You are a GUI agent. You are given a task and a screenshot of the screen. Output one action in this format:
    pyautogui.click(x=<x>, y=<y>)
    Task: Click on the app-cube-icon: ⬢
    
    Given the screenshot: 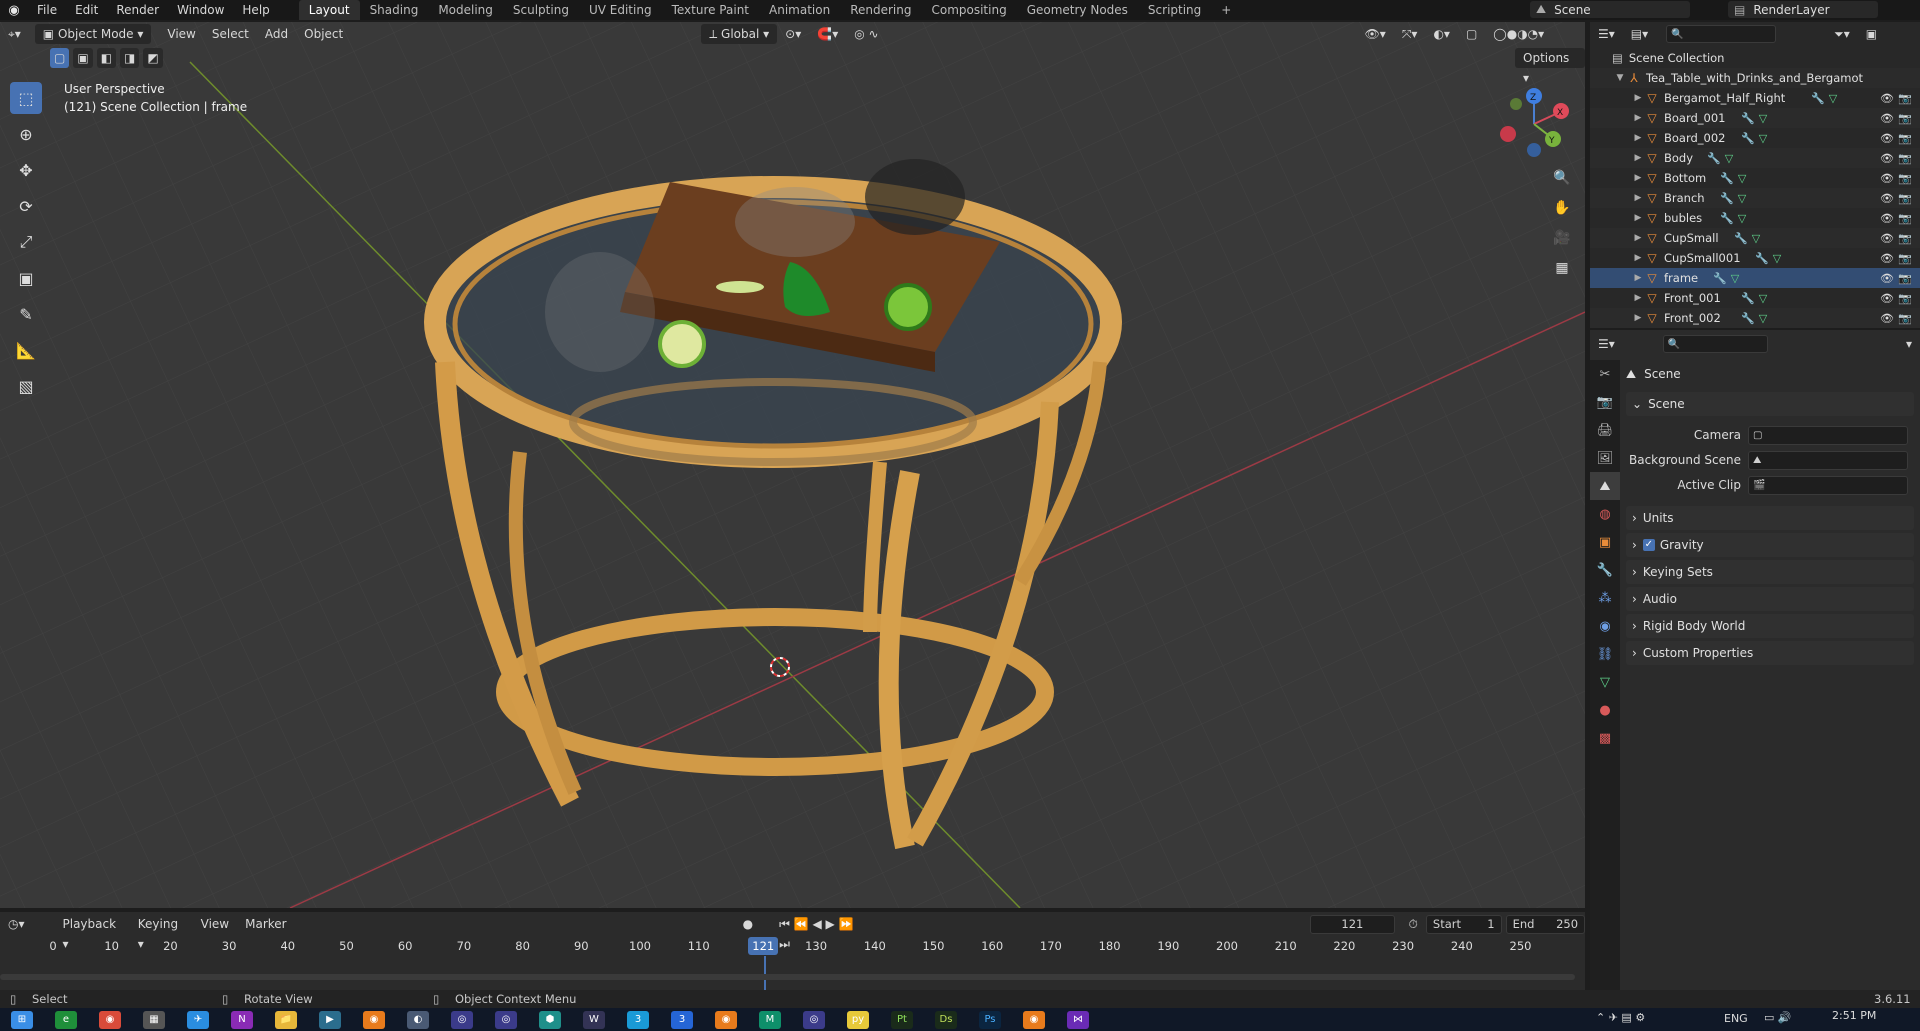 What is the action you would take?
    pyautogui.click(x=550, y=1019)
    